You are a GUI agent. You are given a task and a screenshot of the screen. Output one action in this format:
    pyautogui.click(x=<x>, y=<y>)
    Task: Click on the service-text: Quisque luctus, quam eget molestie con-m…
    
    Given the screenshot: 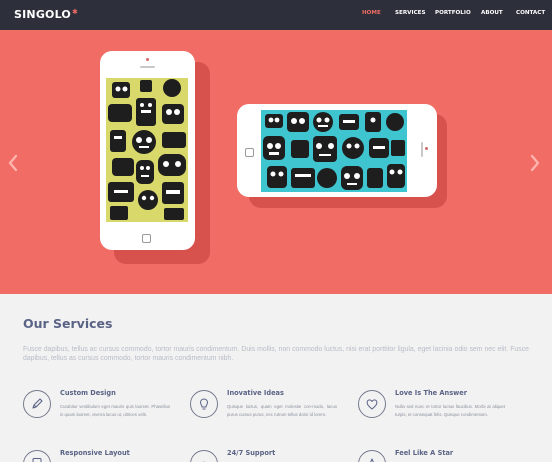 What is the action you would take?
    pyautogui.click(x=282, y=410)
    